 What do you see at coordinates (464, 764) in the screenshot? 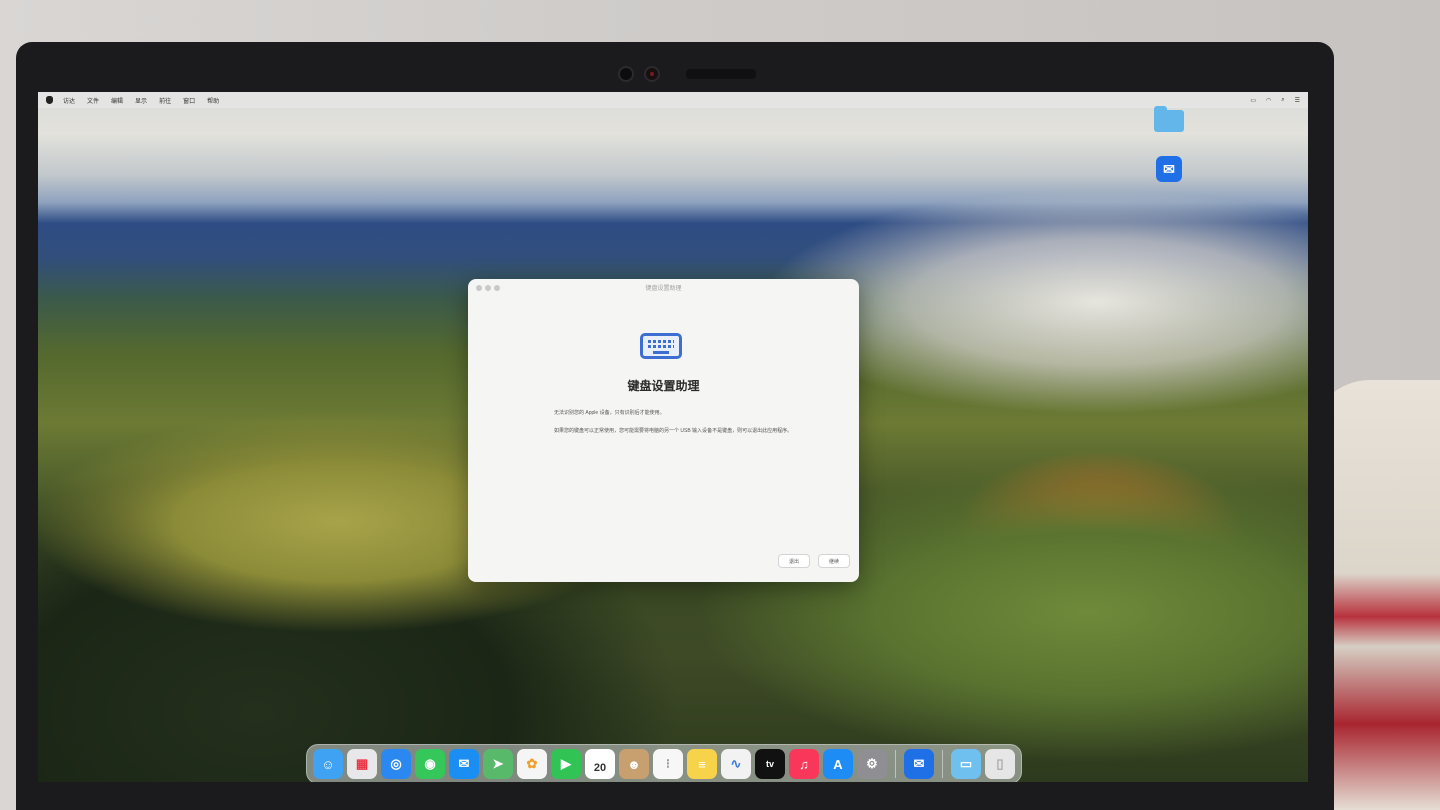
I see `mail-icon: ✉` at bounding box center [464, 764].